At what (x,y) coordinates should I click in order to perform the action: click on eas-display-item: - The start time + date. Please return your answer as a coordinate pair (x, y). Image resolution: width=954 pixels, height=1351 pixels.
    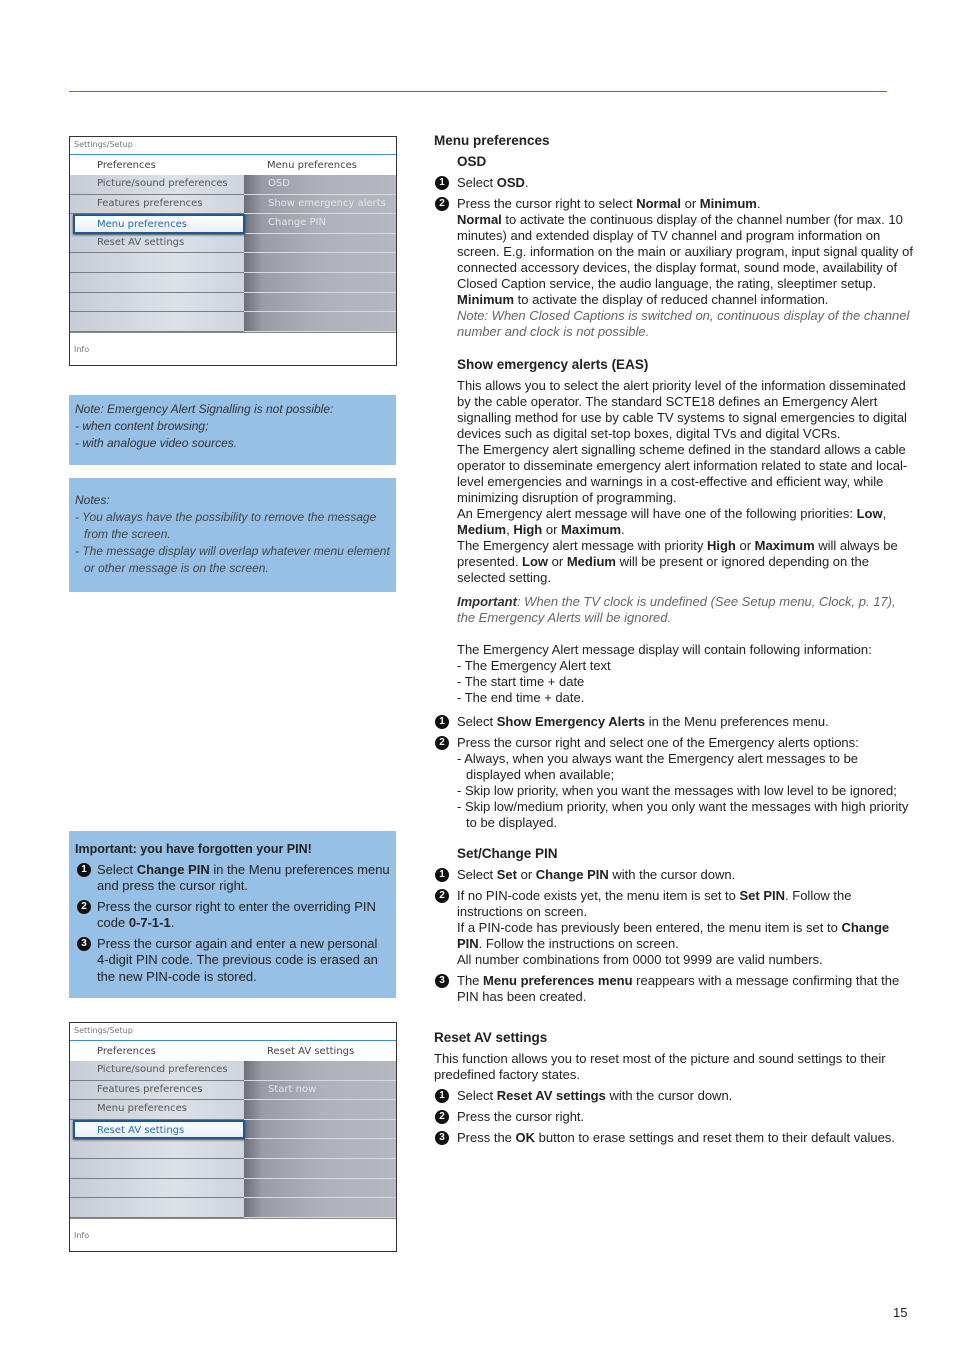
    Looking at the image, I should click on (521, 681).